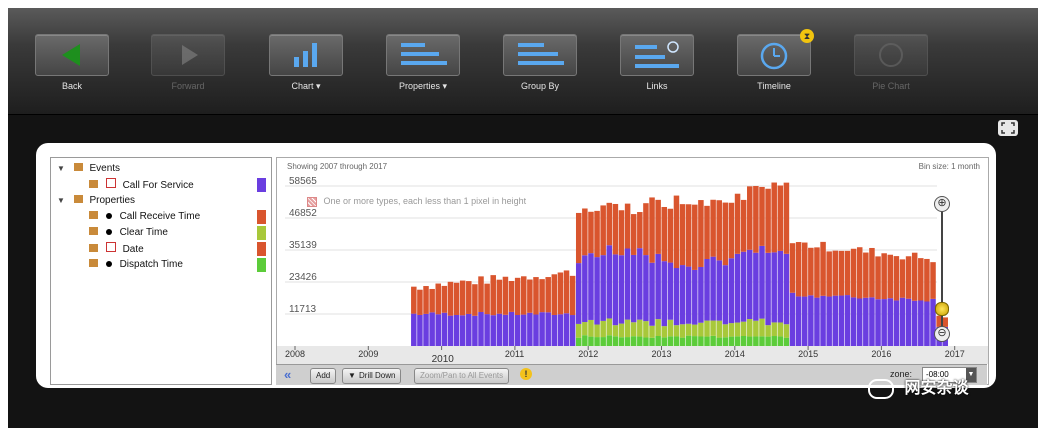 Image resolution: width=1050 pixels, height=438 pixels. What do you see at coordinates (188, 55) in the screenshot?
I see `forward-arrow-icon` at bounding box center [188, 55].